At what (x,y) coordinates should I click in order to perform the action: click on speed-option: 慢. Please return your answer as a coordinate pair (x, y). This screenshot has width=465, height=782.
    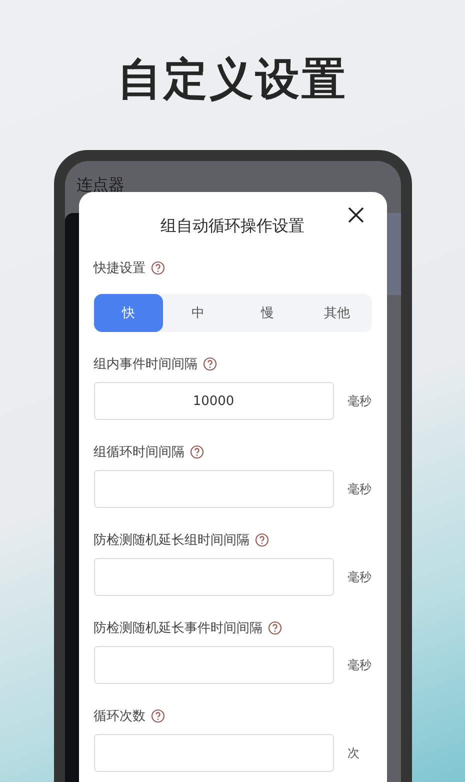
    Looking at the image, I should click on (267, 313).